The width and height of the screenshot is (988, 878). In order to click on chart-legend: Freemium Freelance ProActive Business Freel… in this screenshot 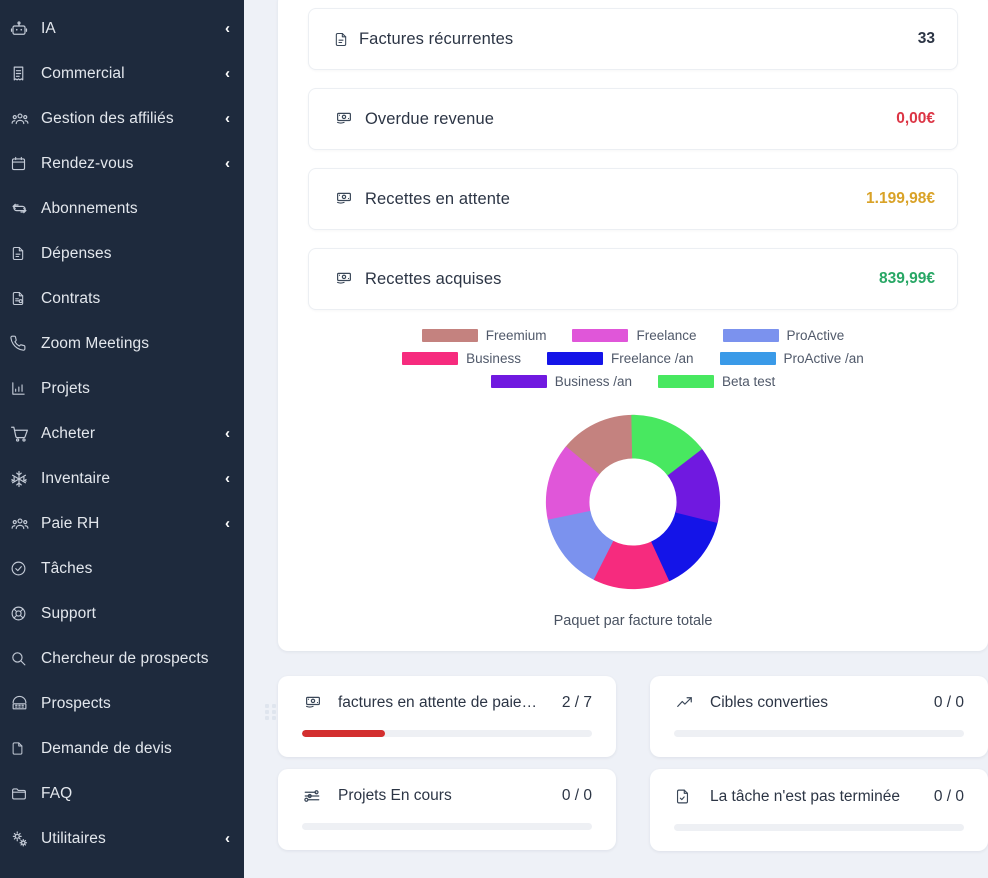, I will do `click(633, 358)`.